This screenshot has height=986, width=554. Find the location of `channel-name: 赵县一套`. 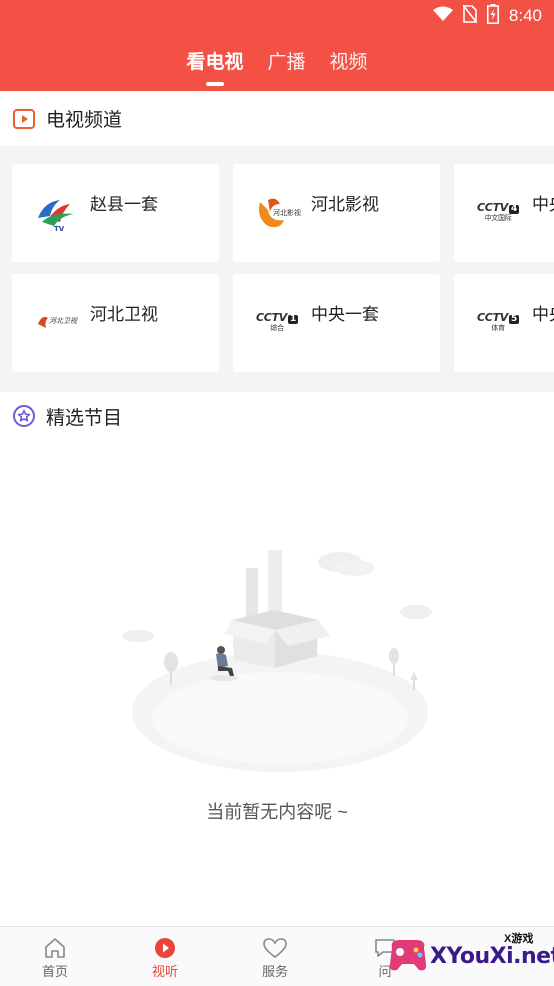

channel-name: 赵县一套 is located at coordinates (124, 204).